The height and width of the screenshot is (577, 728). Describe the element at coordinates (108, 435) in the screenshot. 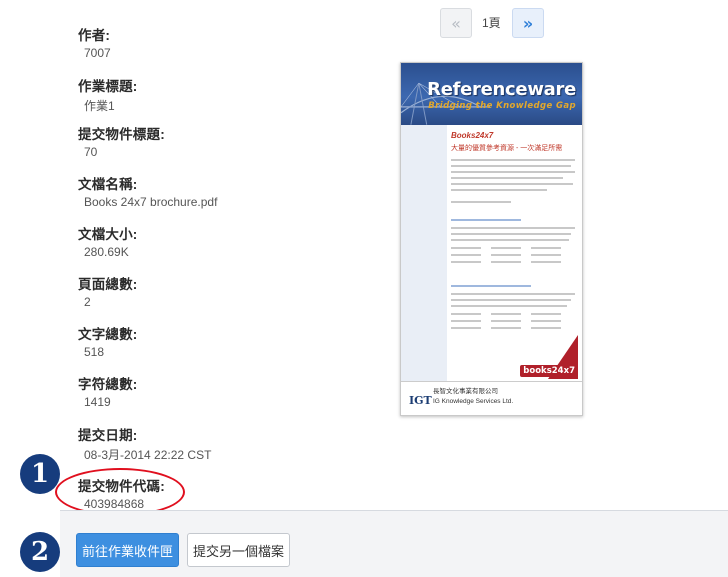

I see `submit-date-label: 提交日期:` at that location.